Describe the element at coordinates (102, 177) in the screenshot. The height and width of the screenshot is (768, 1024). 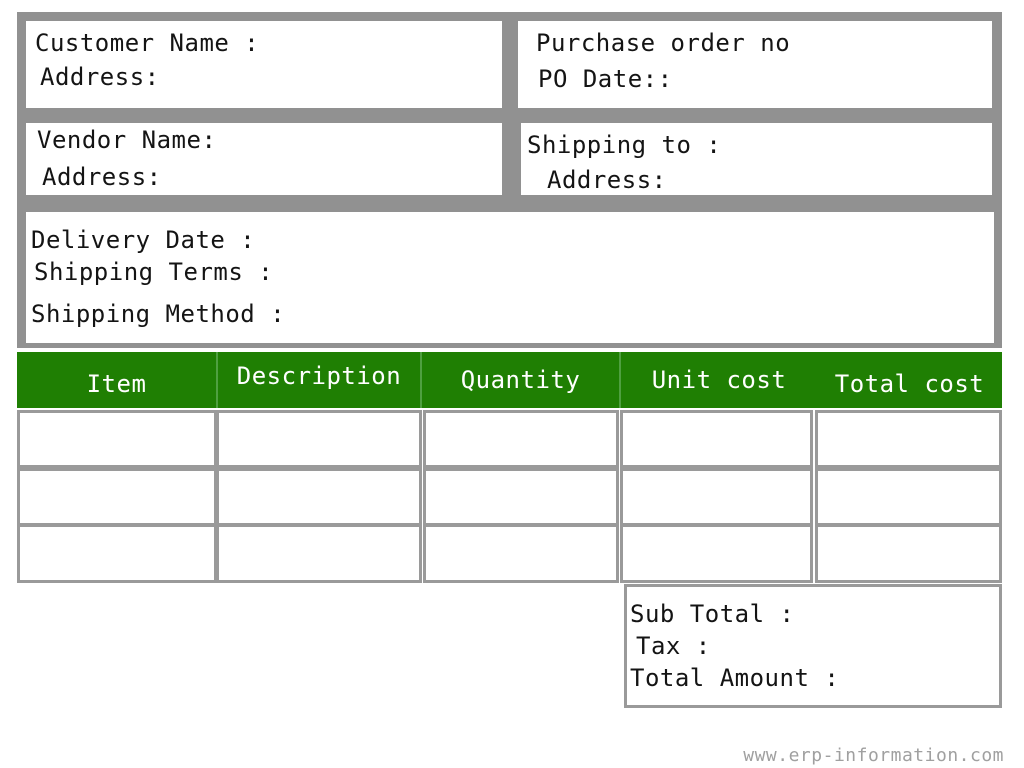
I see `vendor-address-label: Address:` at that location.